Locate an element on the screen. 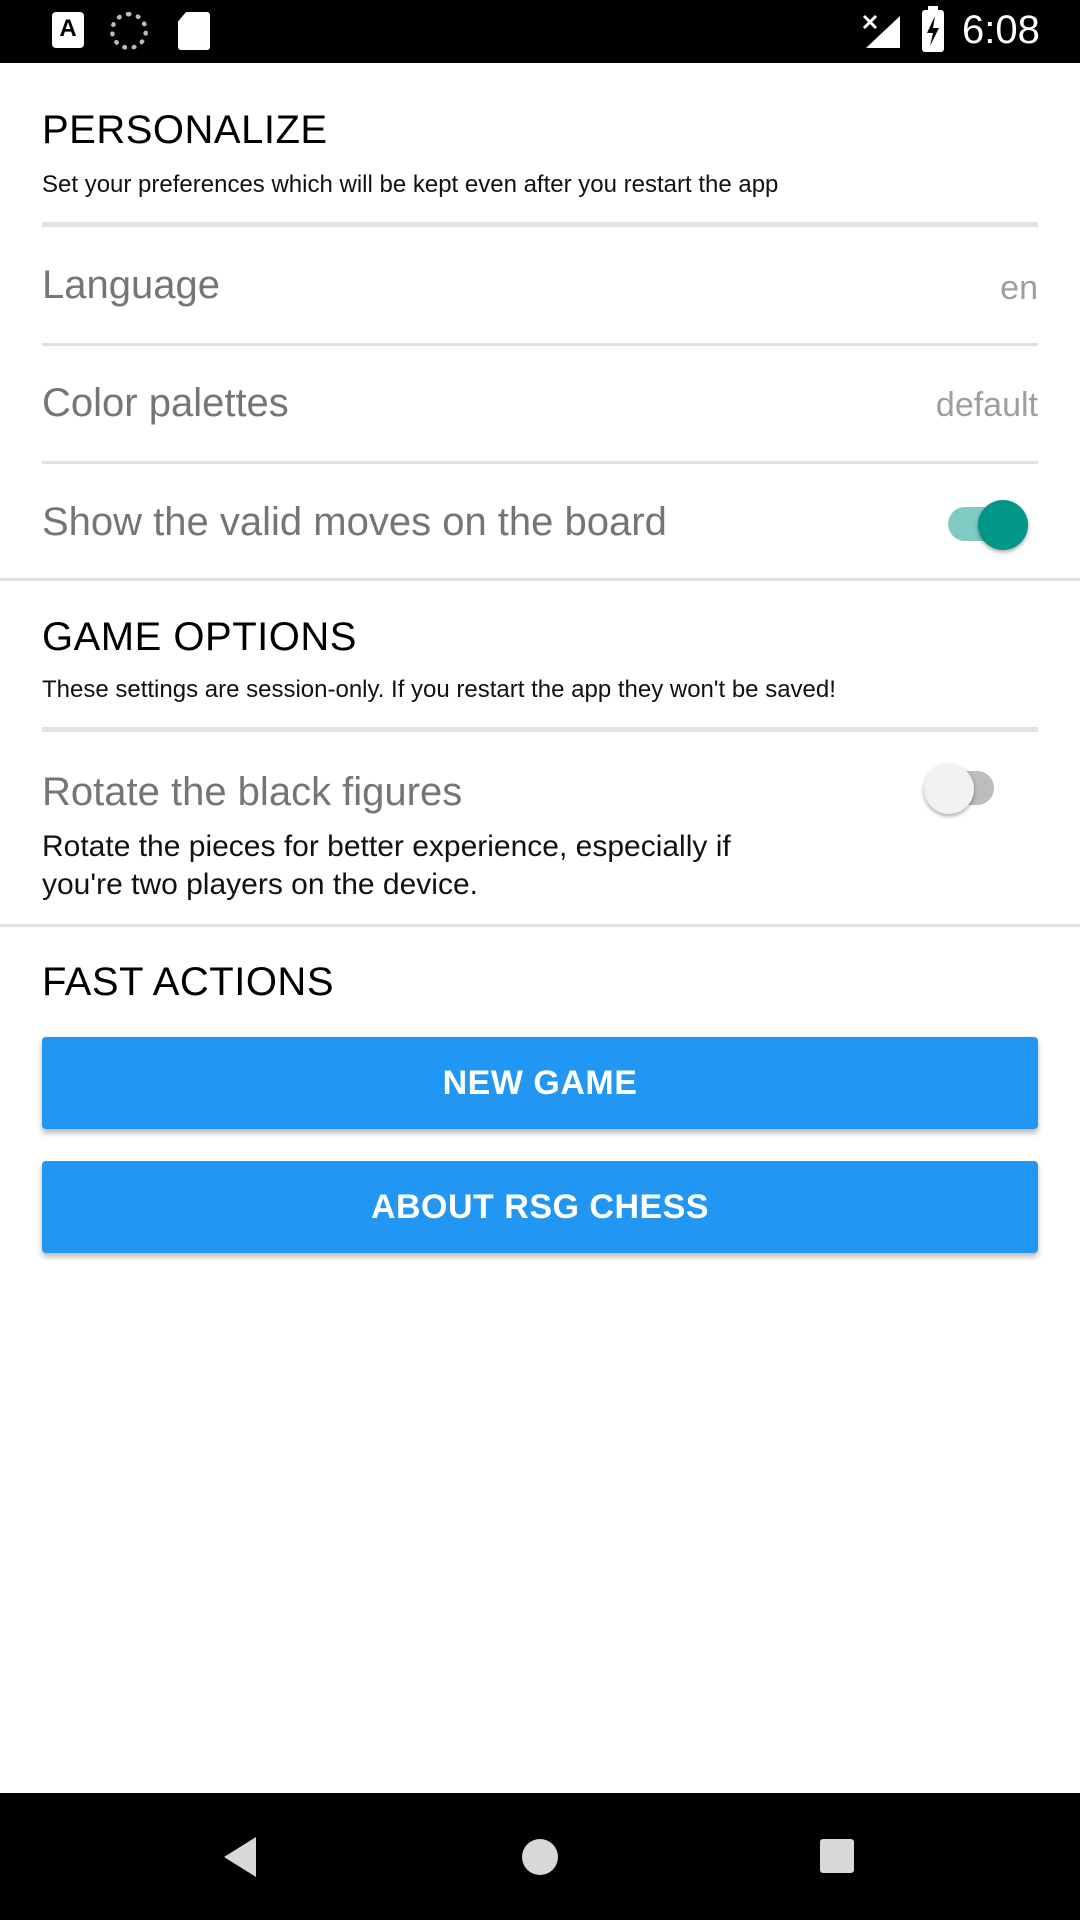 This screenshot has width=1080, height=1920. recent-apps-icon is located at coordinates (837, 1856).